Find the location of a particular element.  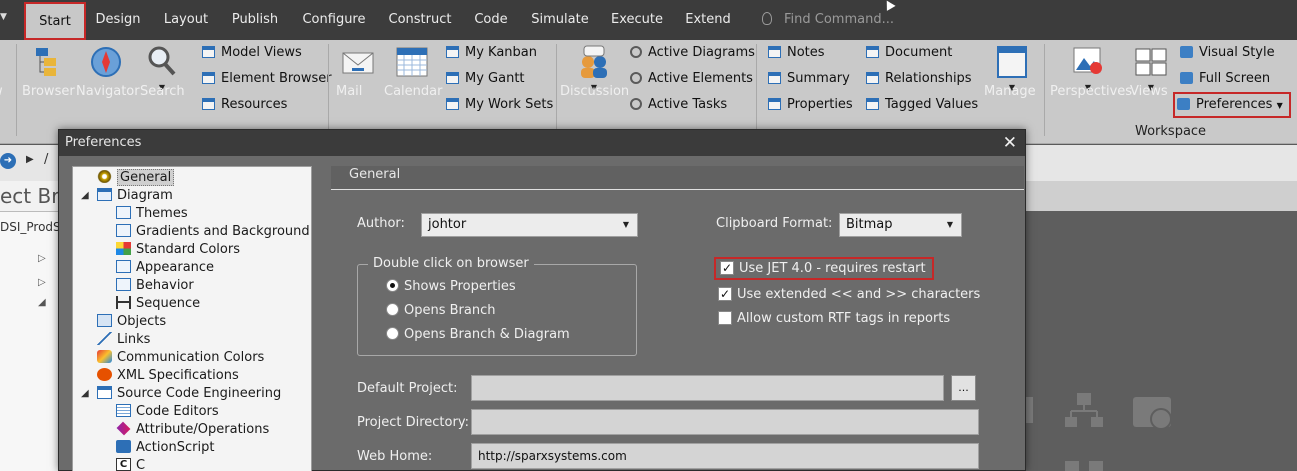

quick-access-dropdown-icon: ▼ is located at coordinates (3, 17).